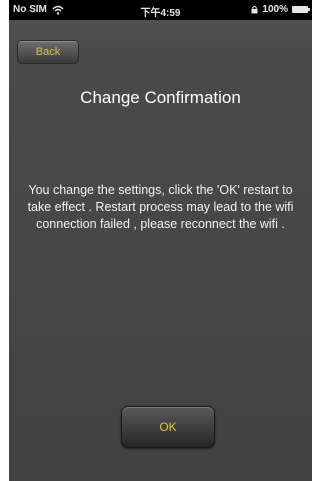  I want to click on back-button: Back, so click(48, 52).